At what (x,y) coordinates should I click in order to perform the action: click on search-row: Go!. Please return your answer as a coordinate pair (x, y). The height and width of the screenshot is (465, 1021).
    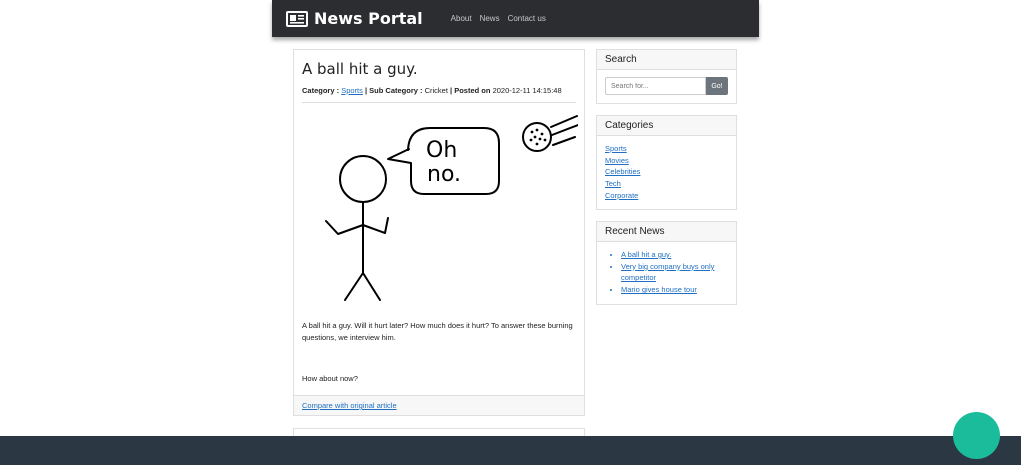
    Looking at the image, I should click on (666, 86).